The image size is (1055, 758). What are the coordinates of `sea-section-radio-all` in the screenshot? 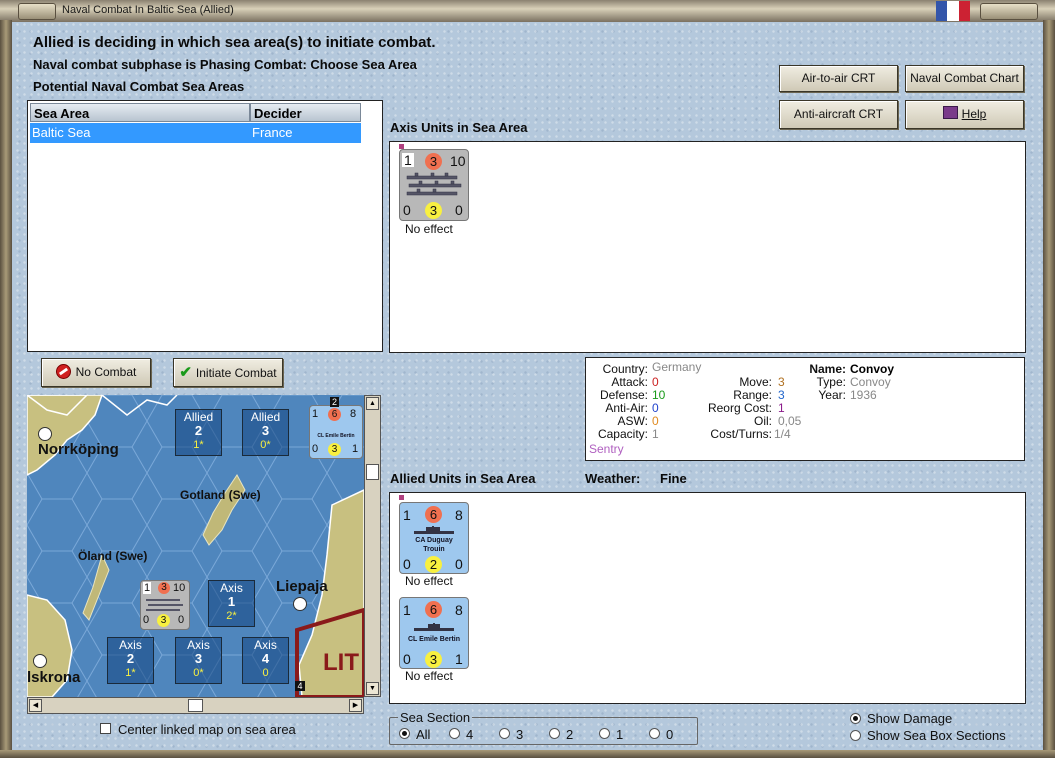 It's located at (404, 733).